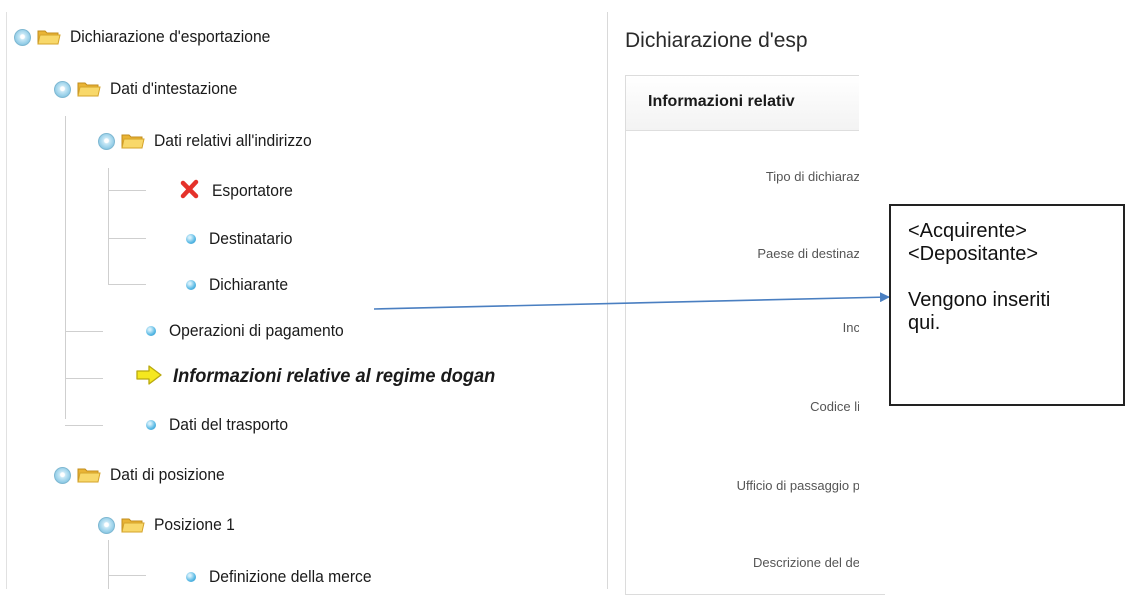  Describe the element at coordinates (1015, 277) in the screenshot. I see `callout-gap` at that location.